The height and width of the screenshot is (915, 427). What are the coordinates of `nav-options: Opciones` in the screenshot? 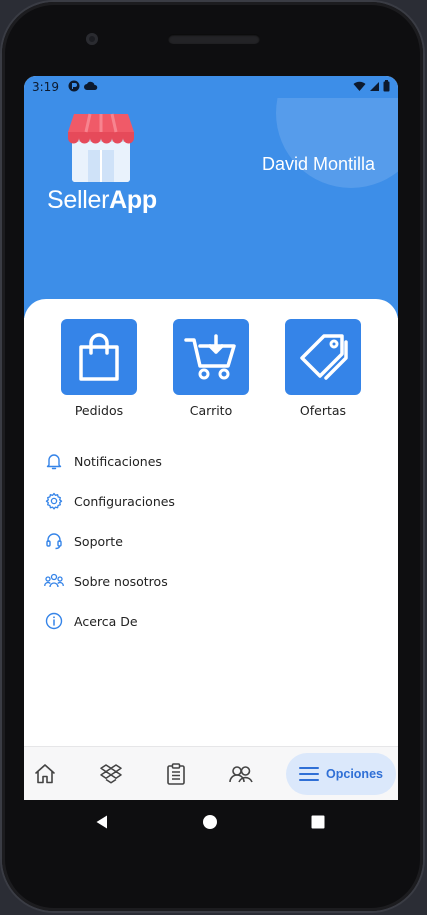 It's located at (341, 774).